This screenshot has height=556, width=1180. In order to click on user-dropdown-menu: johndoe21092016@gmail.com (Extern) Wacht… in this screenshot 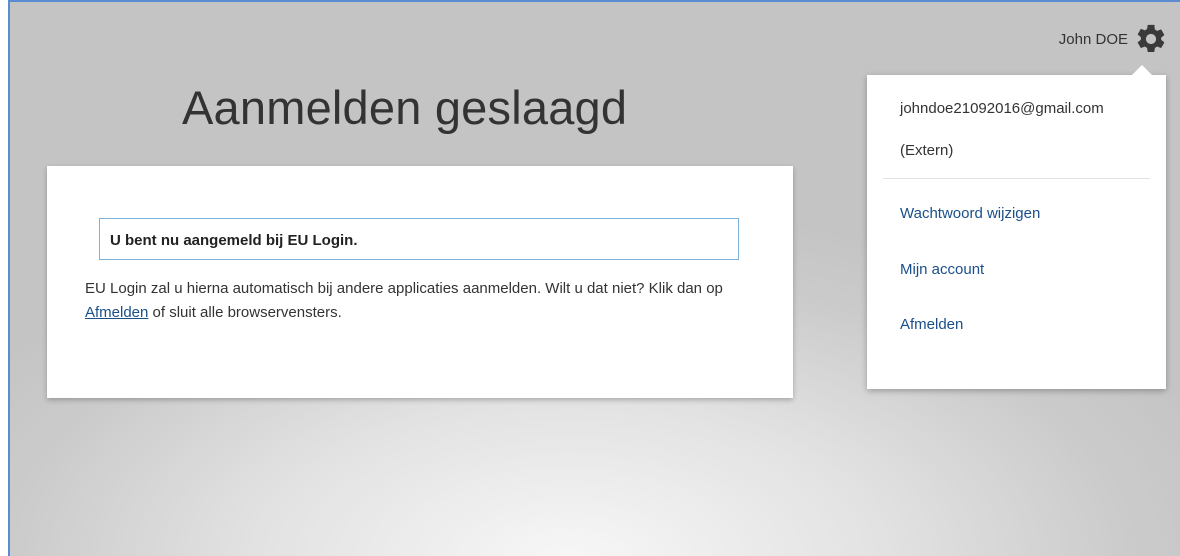, I will do `click(1016, 227)`.